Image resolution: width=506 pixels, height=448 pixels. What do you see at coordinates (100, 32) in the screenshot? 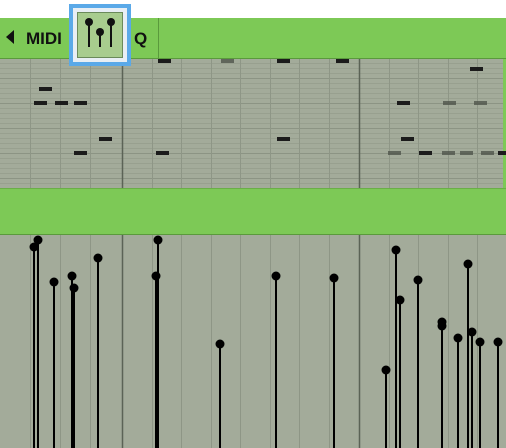
I see `velocity-lollipop-icon` at bounding box center [100, 32].